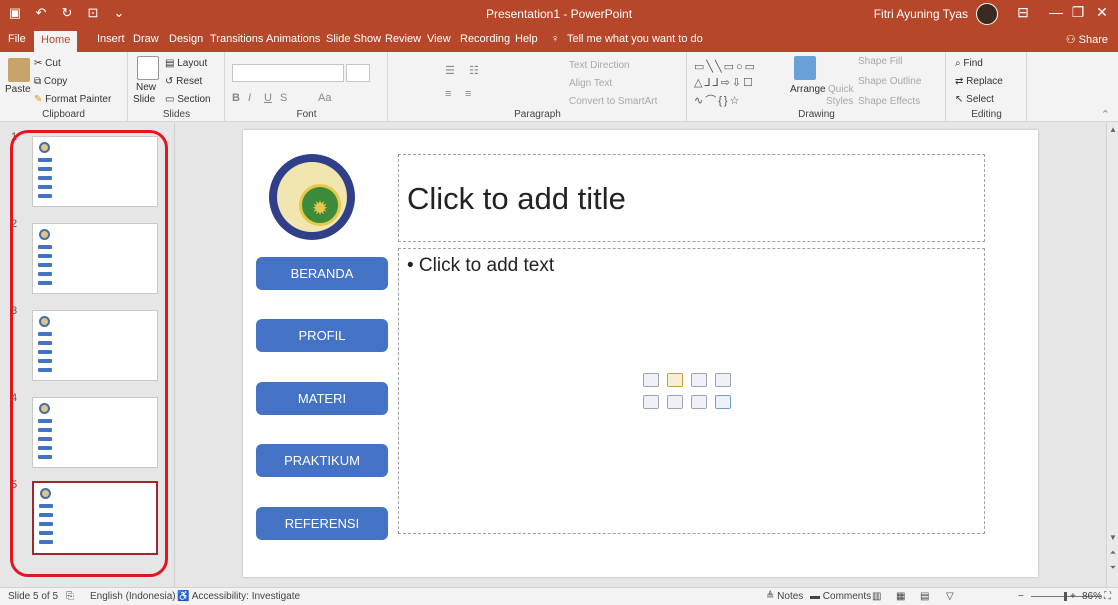 The height and width of the screenshot is (605, 1118). I want to click on tab-file: File, so click(17, 39).